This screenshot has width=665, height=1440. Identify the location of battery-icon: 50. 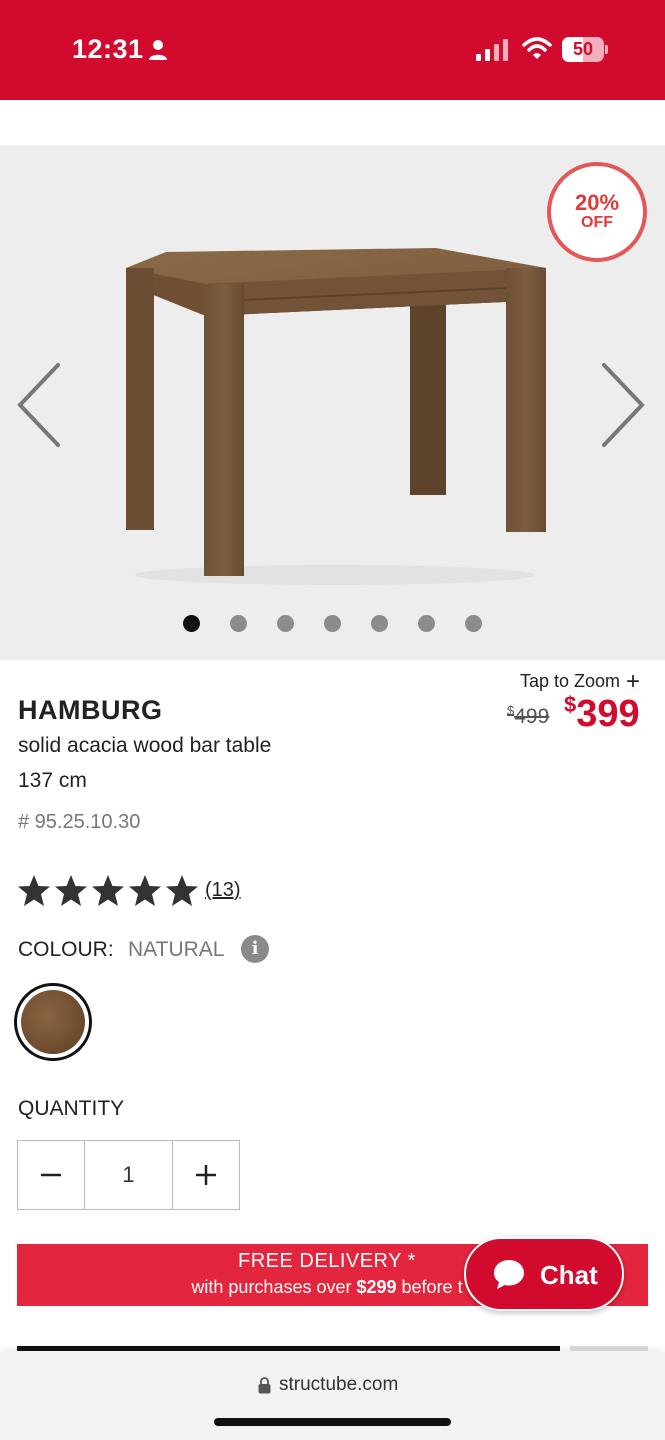
(585, 49).